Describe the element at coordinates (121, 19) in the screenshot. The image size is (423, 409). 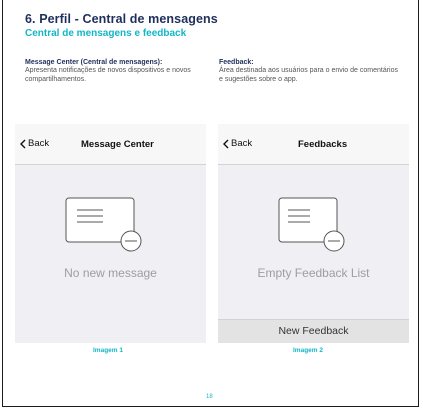
I see `page-title: 6. Perfil - Central de mensagens` at that location.